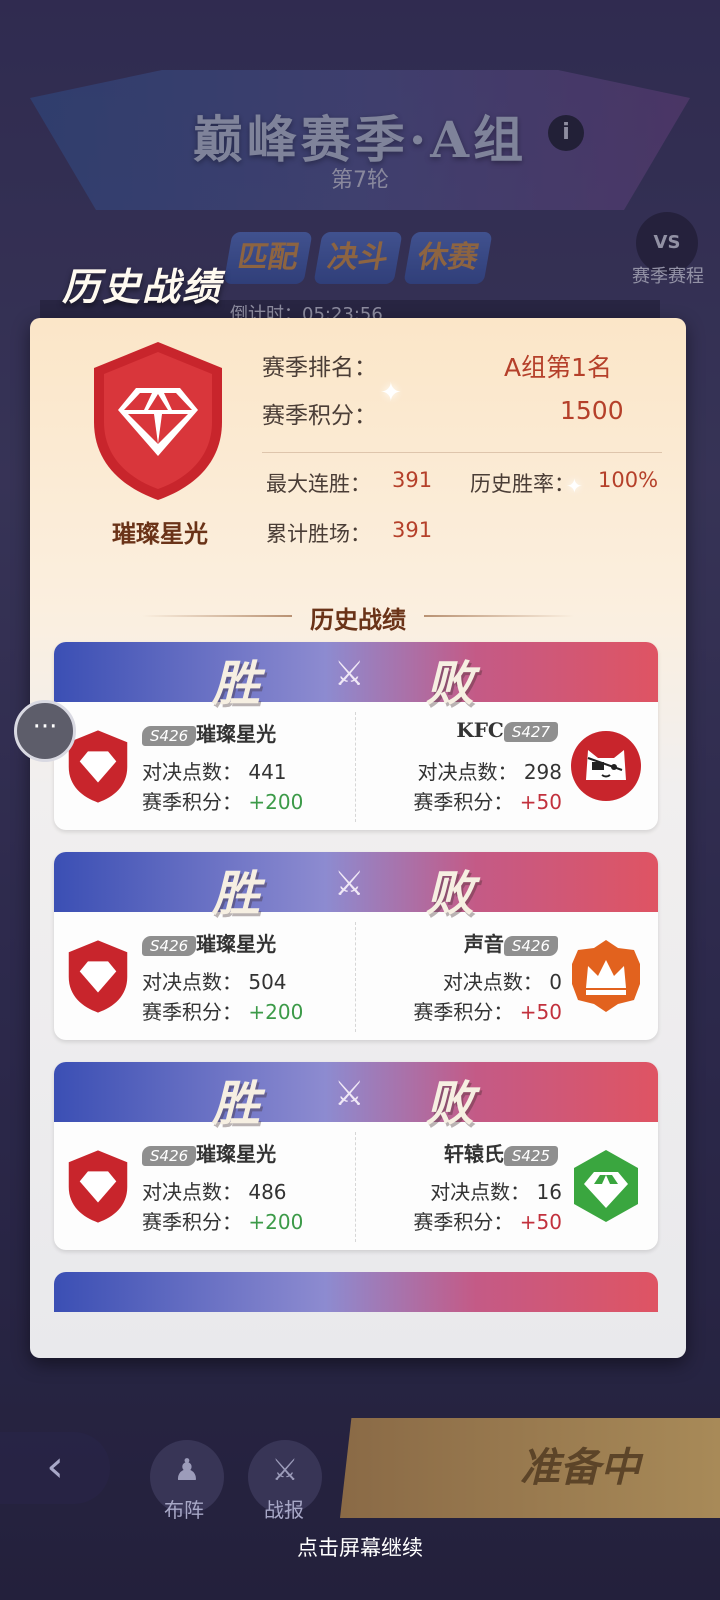 The height and width of the screenshot is (1600, 720). What do you see at coordinates (160, 533) in the screenshot?
I see `player-badge-name: 璀璨星光` at bounding box center [160, 533].